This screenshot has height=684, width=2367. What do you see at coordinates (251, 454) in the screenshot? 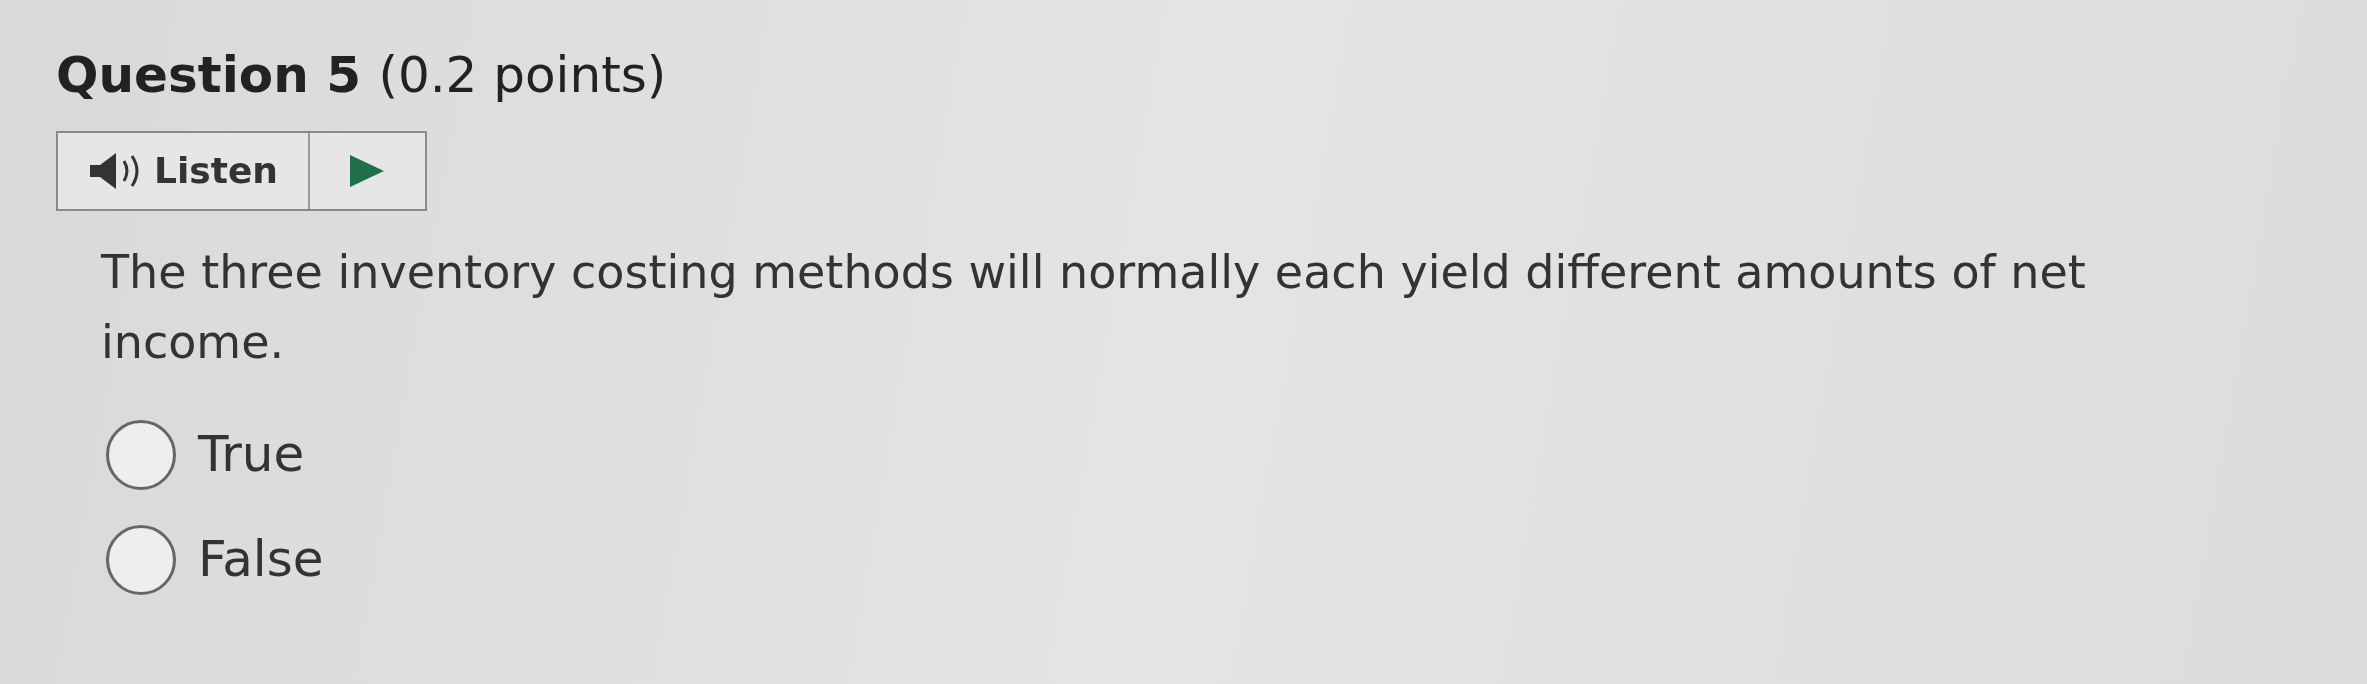
I see `option-label: True` at bounding box center [251, 454].